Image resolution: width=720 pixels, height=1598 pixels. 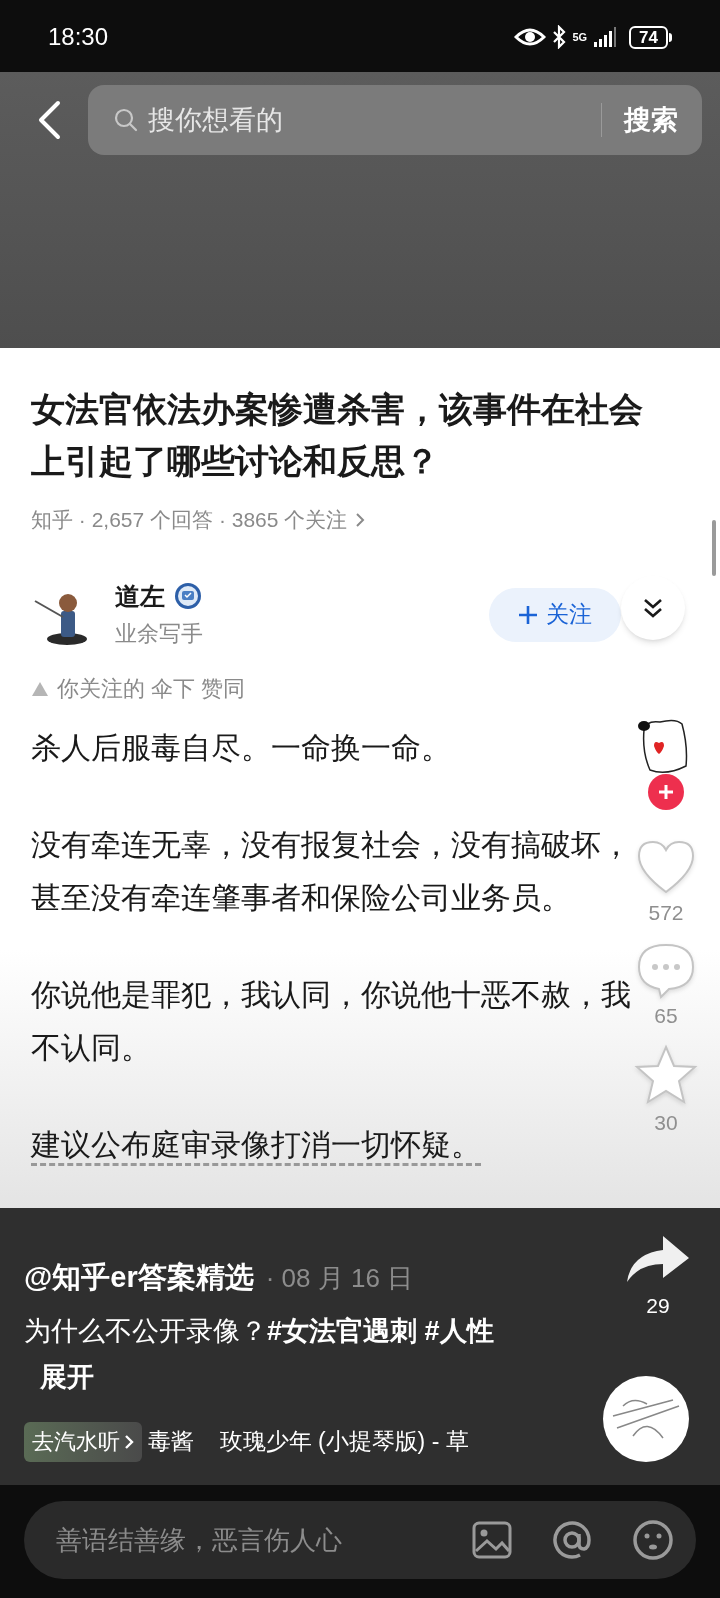 What do you see at coordinates (216, 120) in the screenshot?
I see `search-placeholder: 搜你想看的` at bounding box center [216, 120].